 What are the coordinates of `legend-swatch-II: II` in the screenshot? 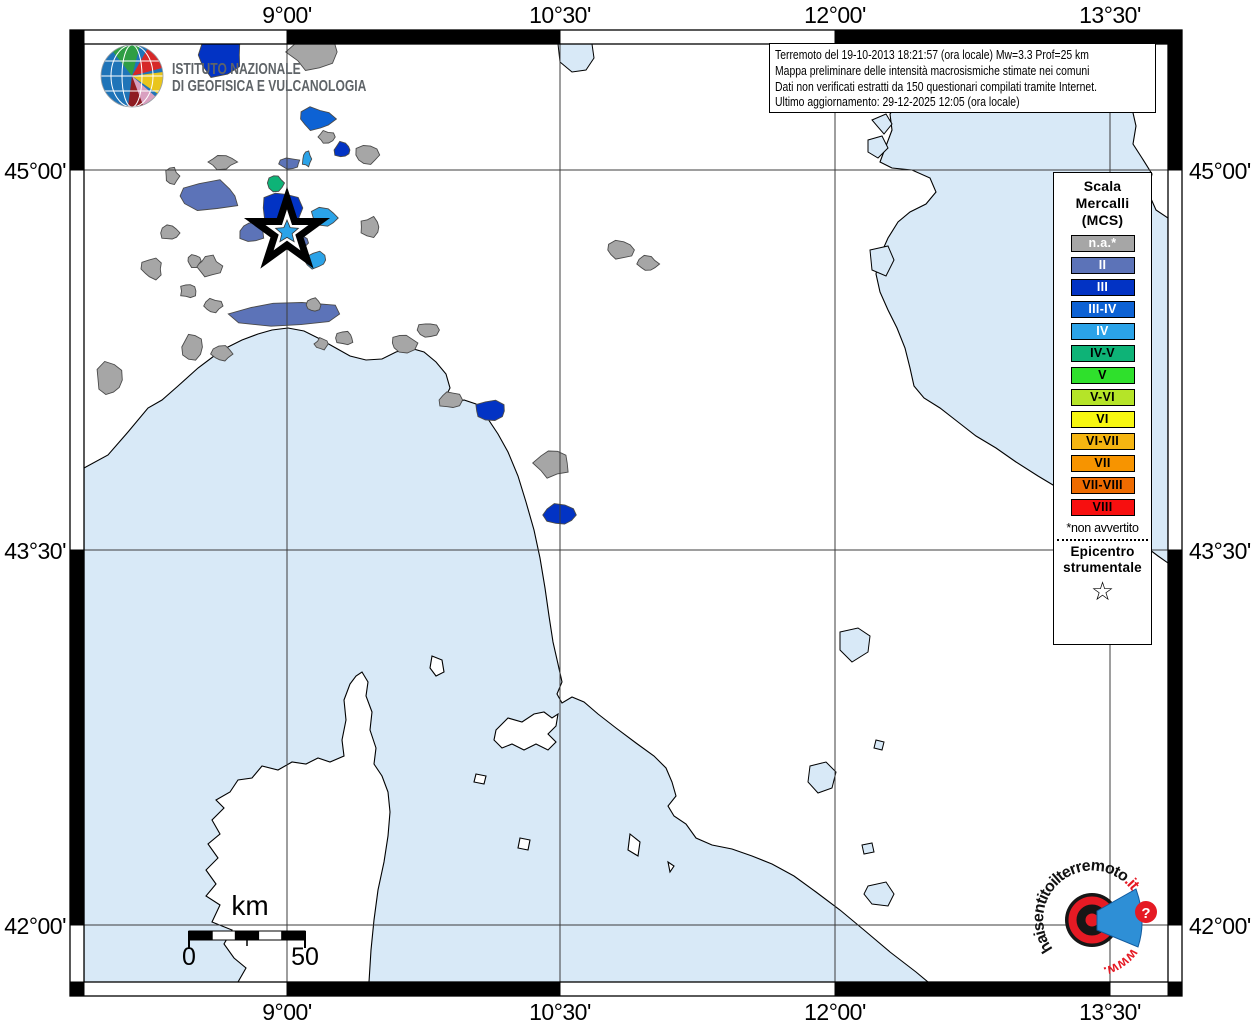 It's located at (1102, 265).